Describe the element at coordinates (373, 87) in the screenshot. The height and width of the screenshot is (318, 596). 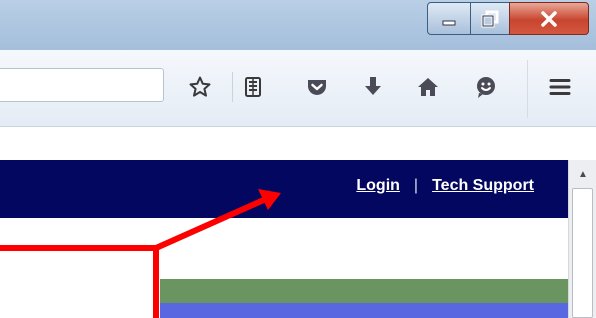
I see `download-icon` at that location.